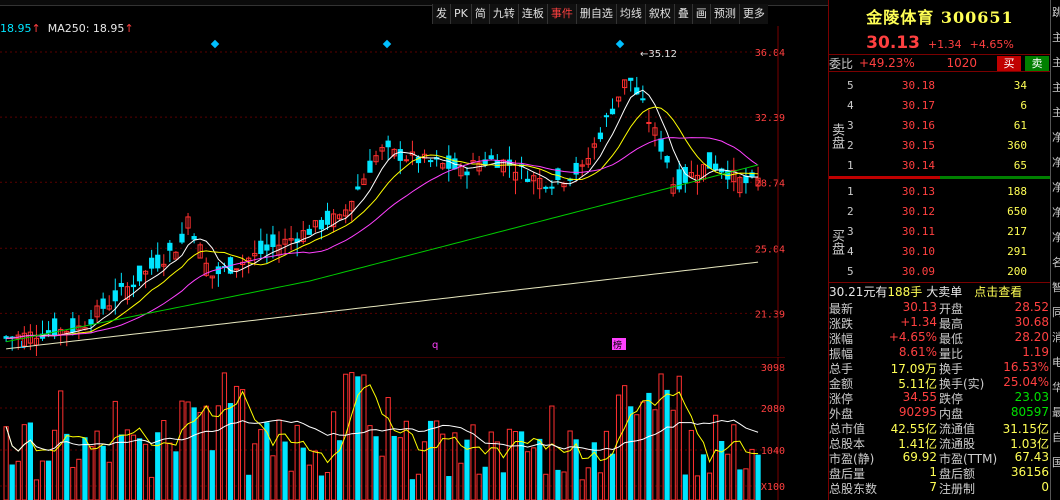 The height and width of the screenshot is (500, 1060). Describe the element at coordinates (957, 474) in the screenshot. I see `stat-key: 盘后额` at that location.